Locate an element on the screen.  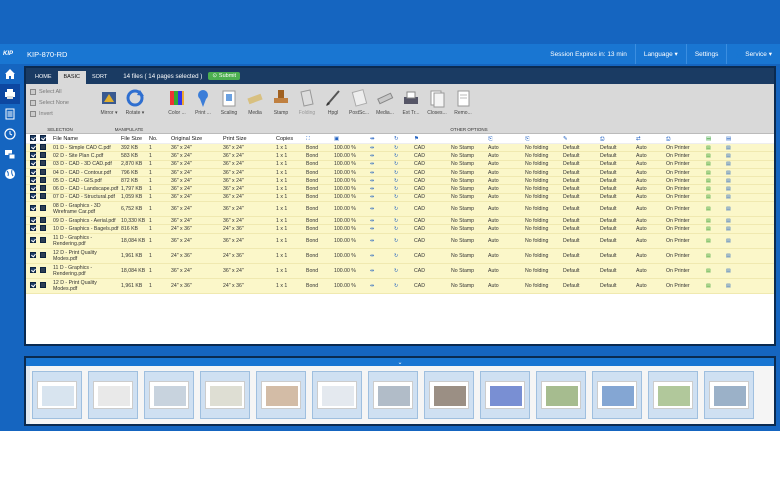
language-menu: Language ▾ is located at coordinates (660, 54).